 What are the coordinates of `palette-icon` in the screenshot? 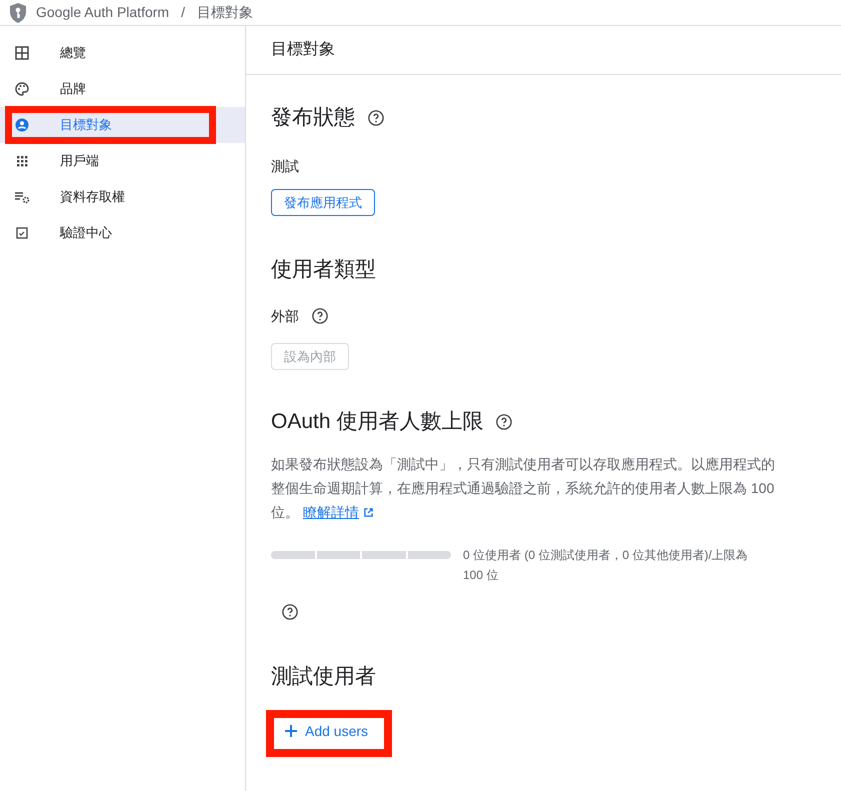 It's located at (22, 89).